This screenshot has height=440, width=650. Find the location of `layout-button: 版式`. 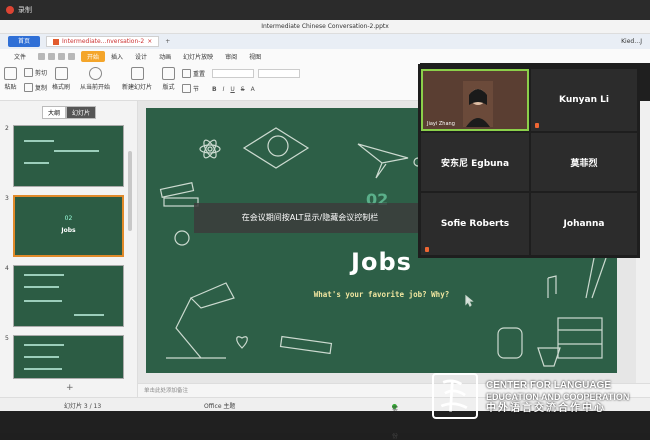

layout-button: 版式 is located at coordinates (168, 79).